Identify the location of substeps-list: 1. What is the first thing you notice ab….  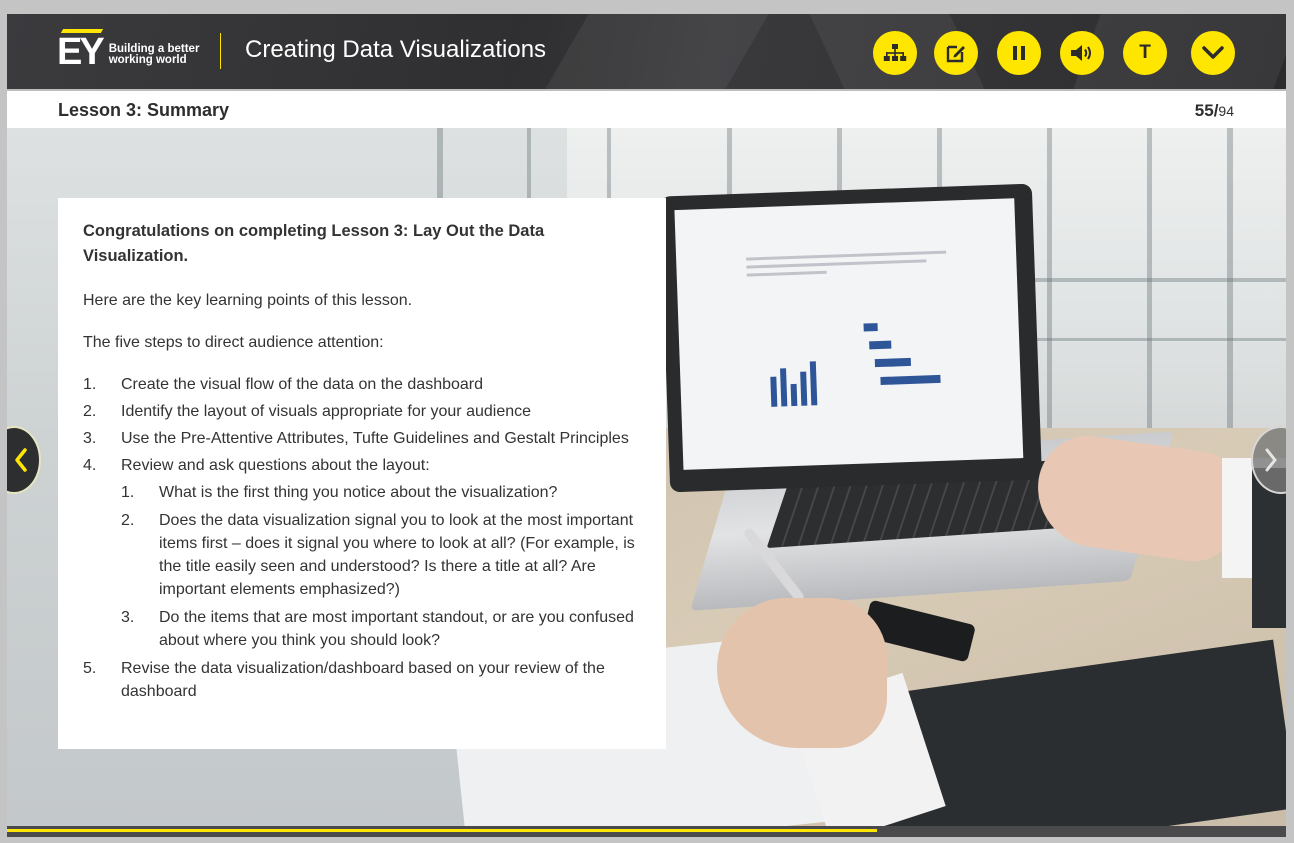
(380, 566).